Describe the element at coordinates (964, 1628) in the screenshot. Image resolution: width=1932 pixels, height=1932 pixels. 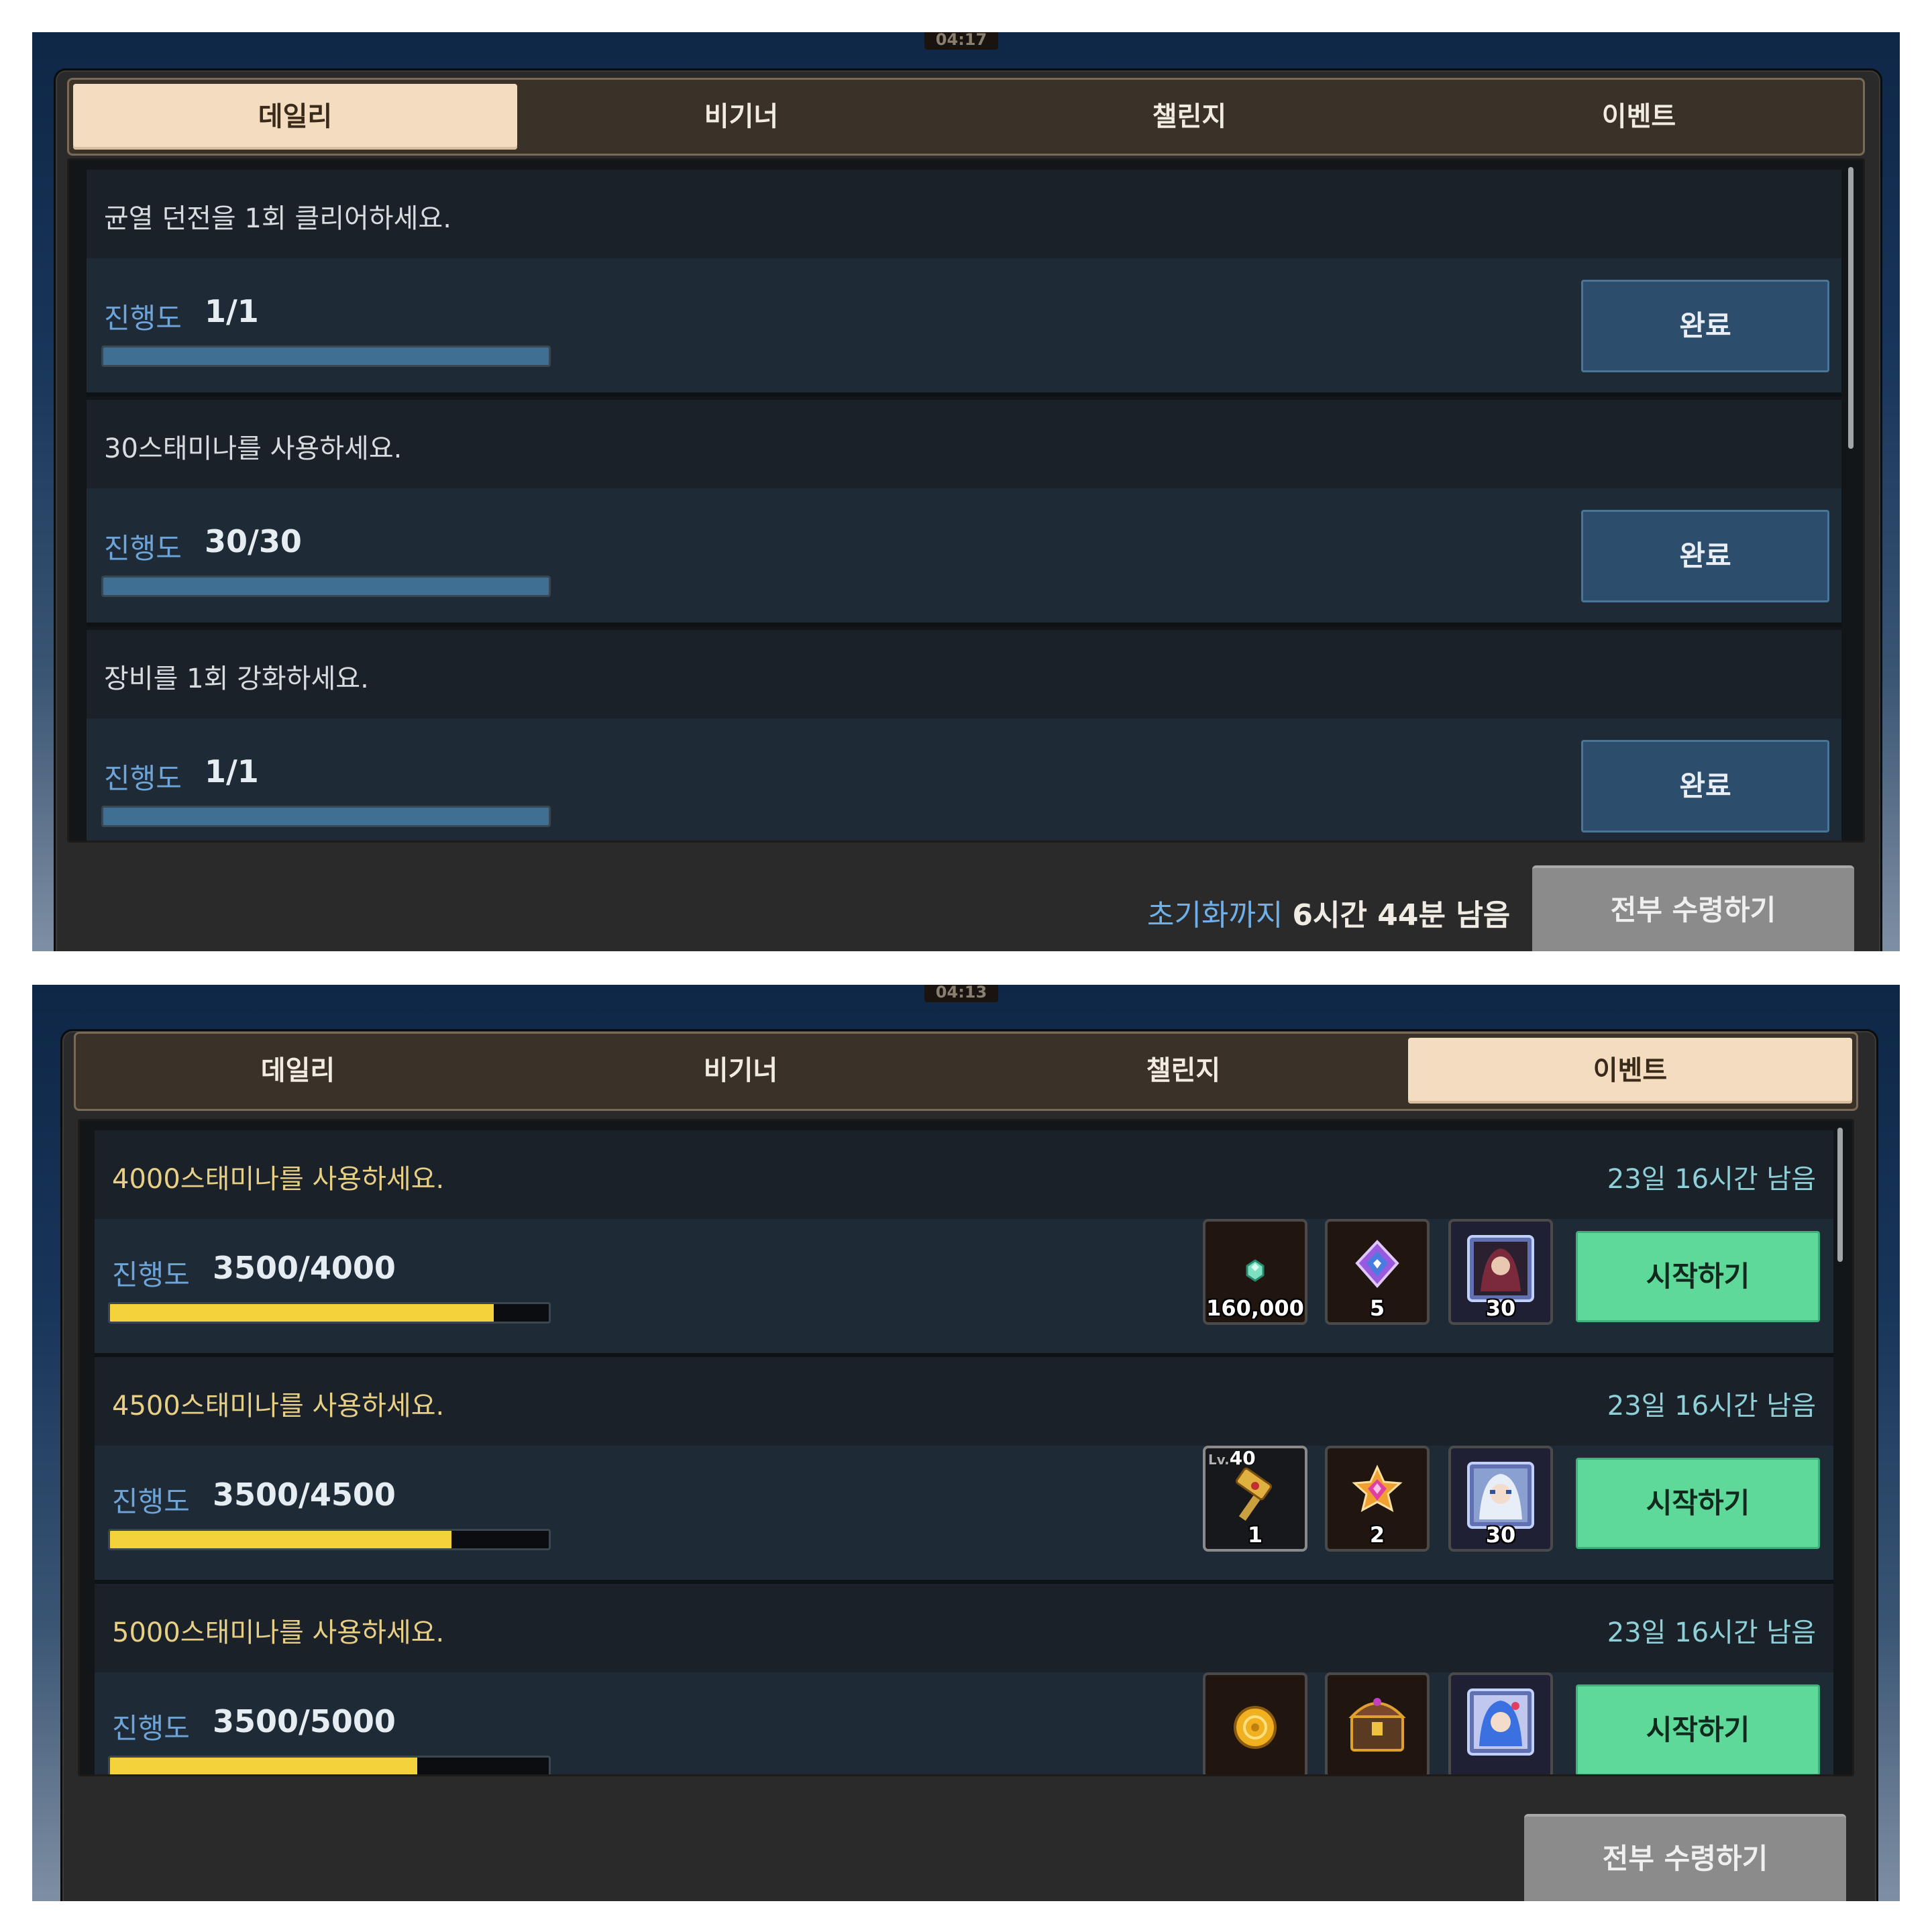
I see `mission-header: 5000스태미나를 사용하세요. 23일 16시간 남음` at that location.